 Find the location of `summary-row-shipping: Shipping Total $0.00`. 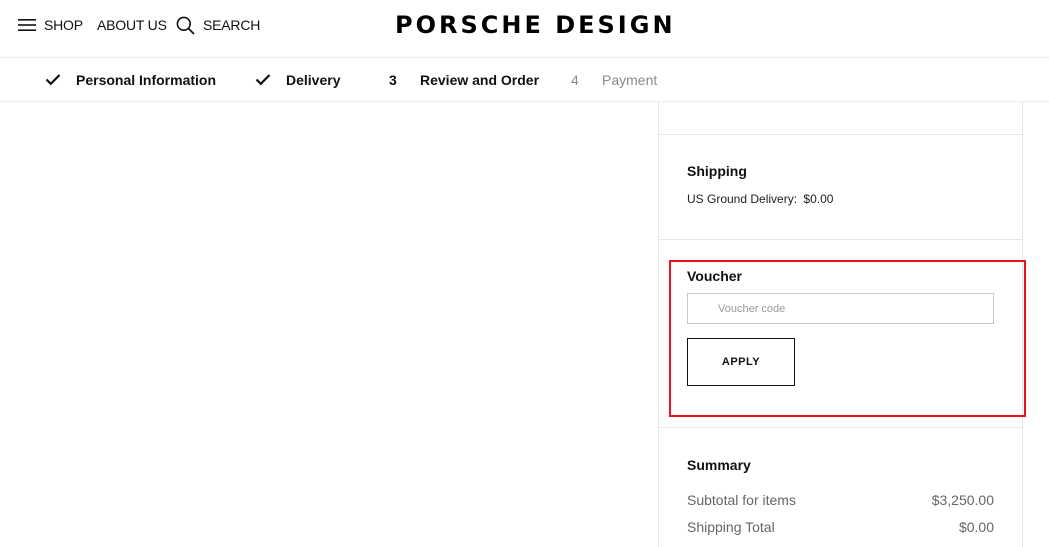

summary-row-shipping: Shipping Total $0.00 is located at coordinates (840, 528).